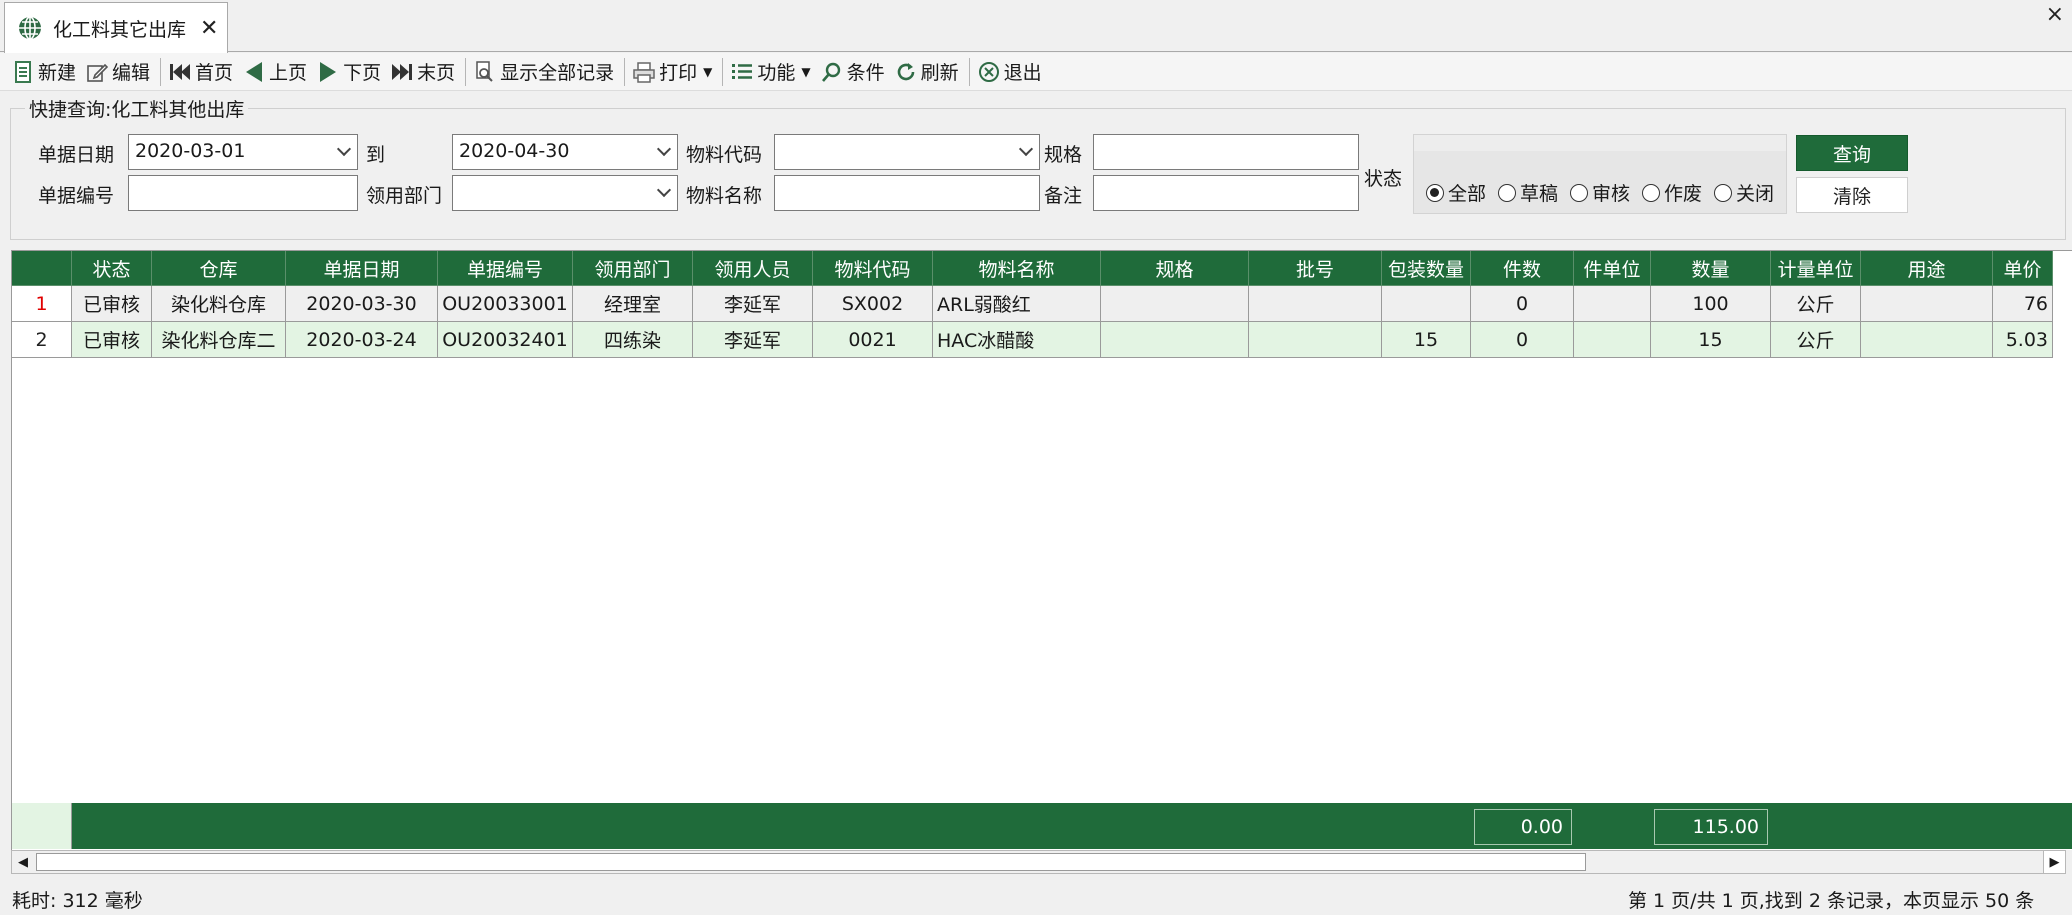  I want to click on last-page-button: 末页, so click(424, 72).